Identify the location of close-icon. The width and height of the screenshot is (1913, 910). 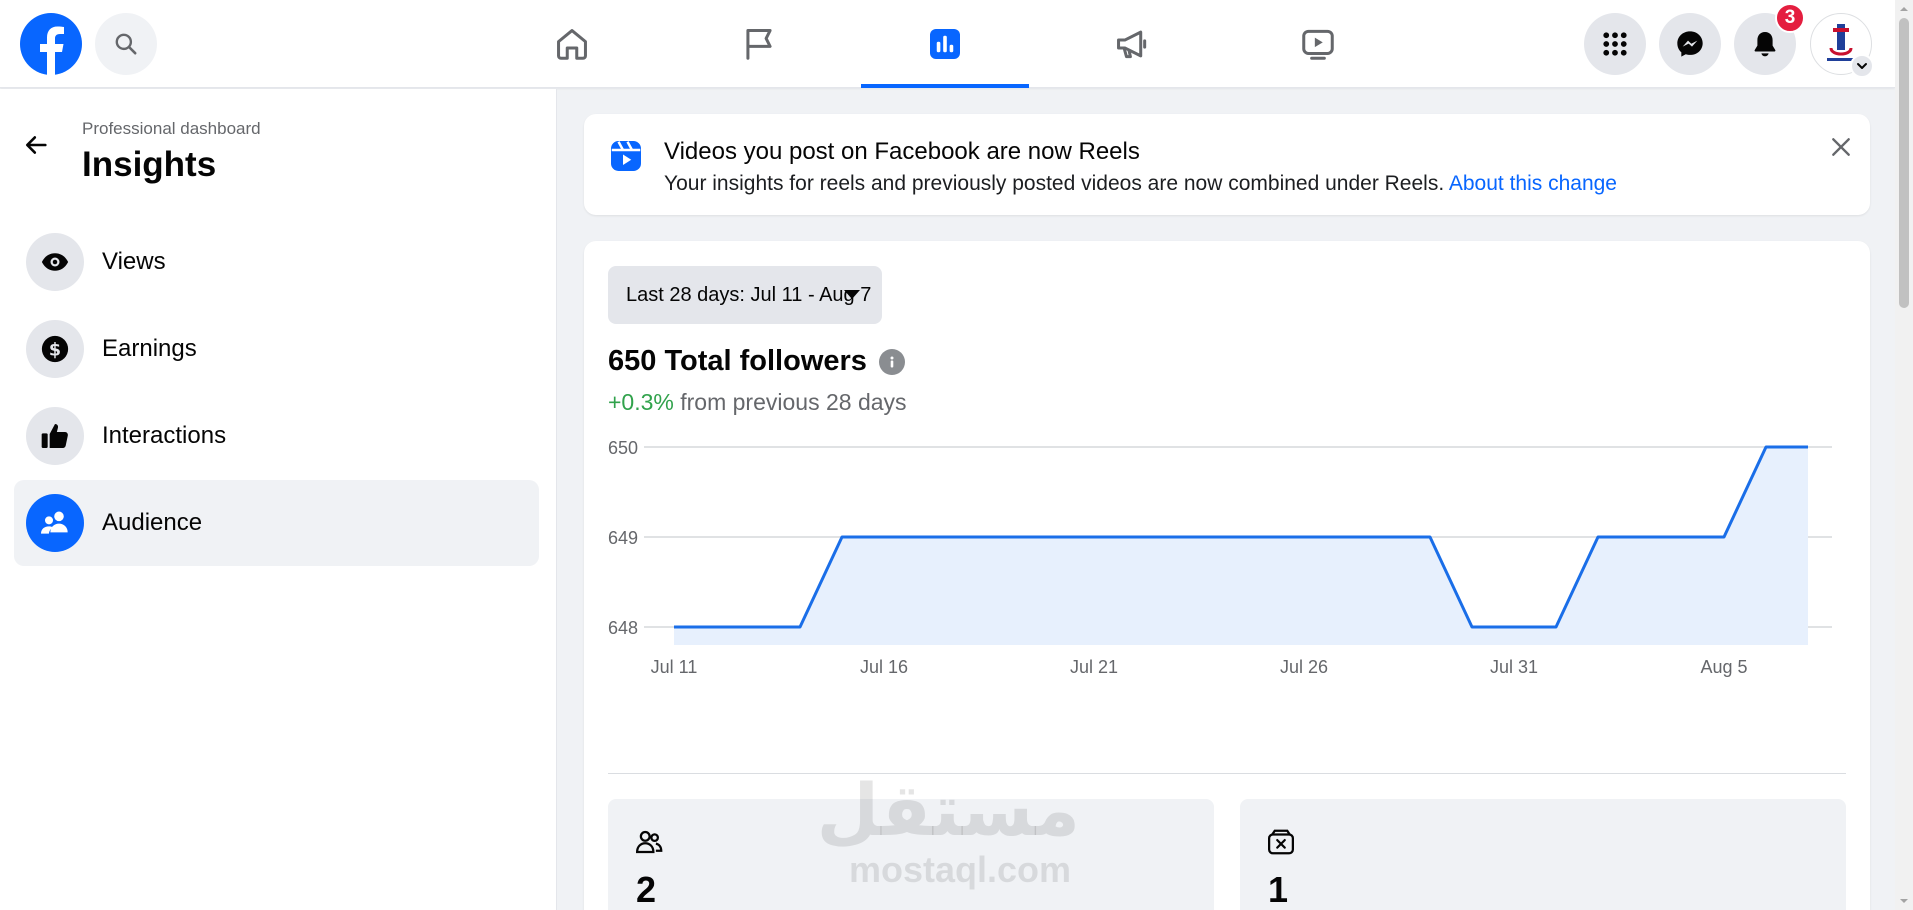
(1841, 147).